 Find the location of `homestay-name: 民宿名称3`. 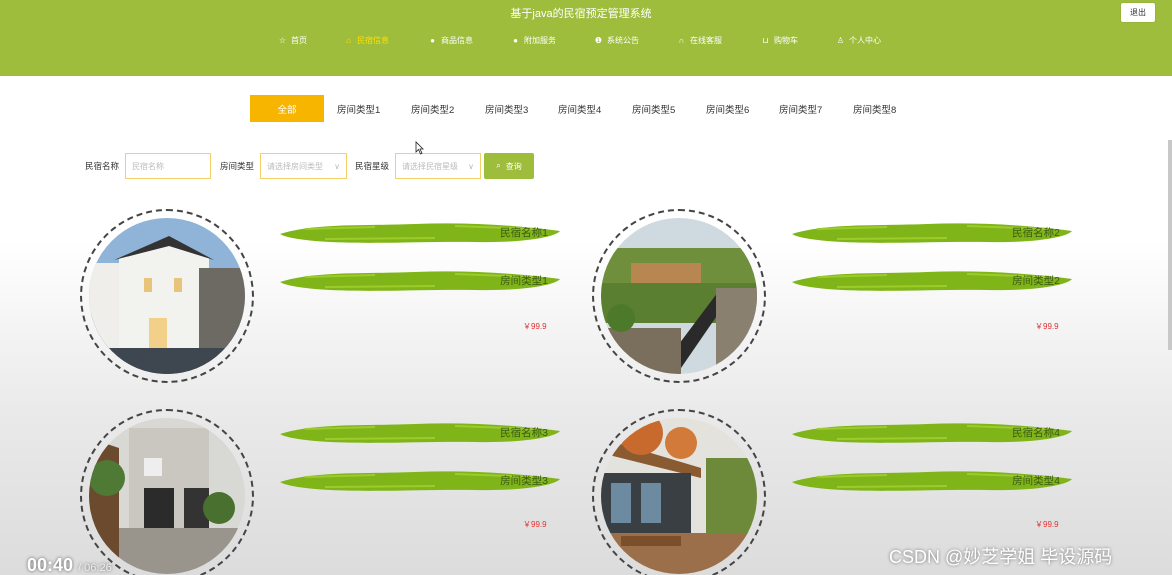

homestay-name: 民宿名称3 is located at coordinates (524, 433).